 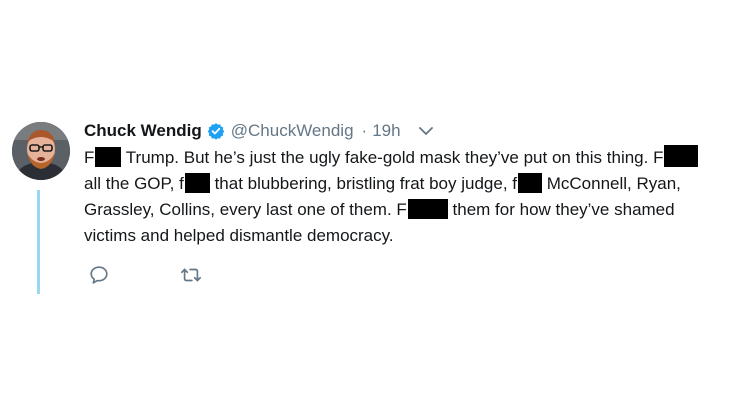 What do you see at coordinates (143, 131) in the screenshot?
I see `author-name: Chuck Wendig` at bounding box center [143, 131].